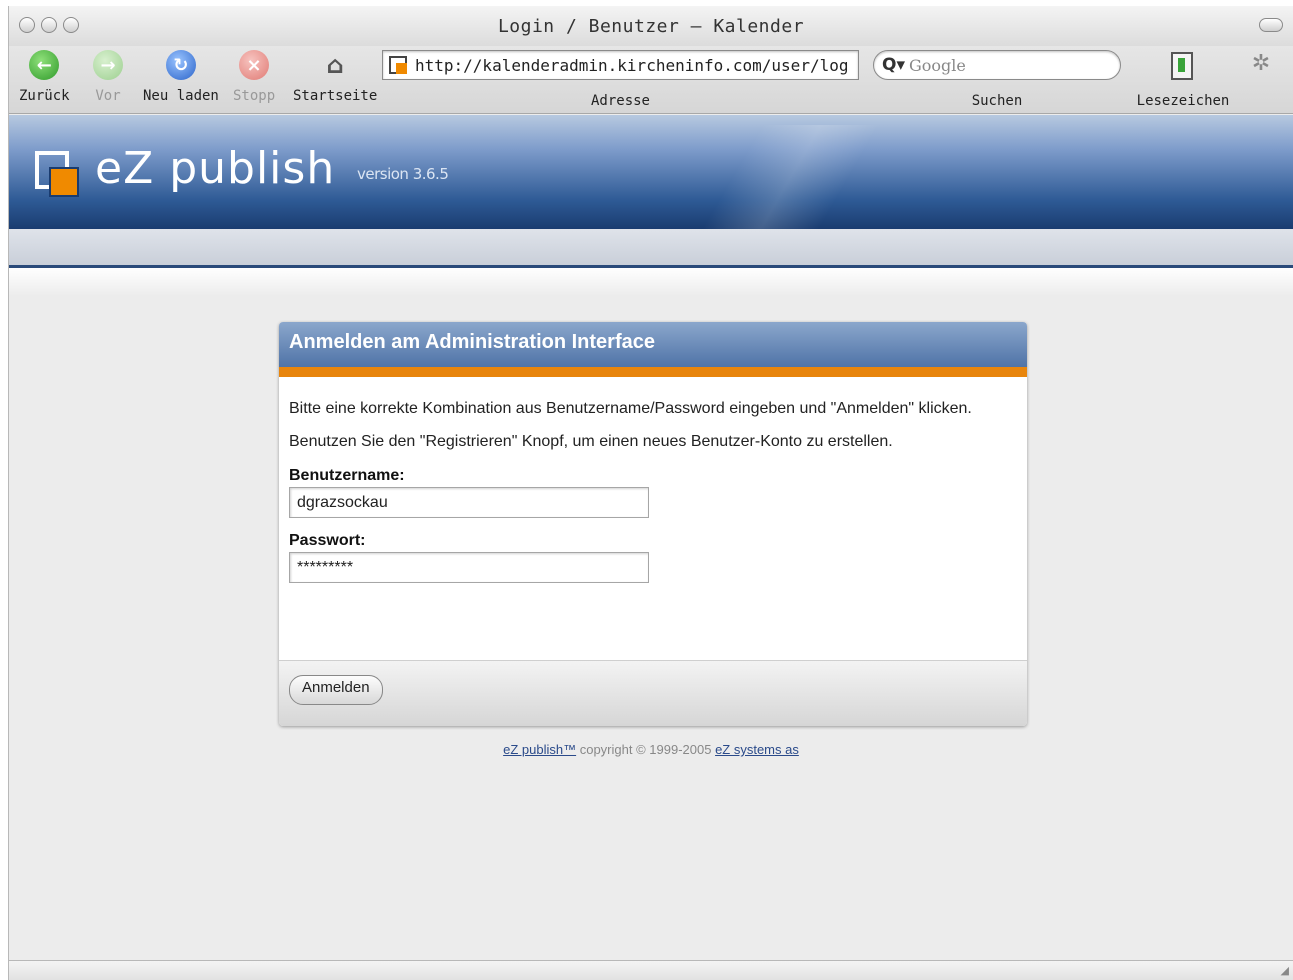 The width and height of the screenshot is (1293, 980). I want to click on forward-button: → Vor, so click(108, 77).